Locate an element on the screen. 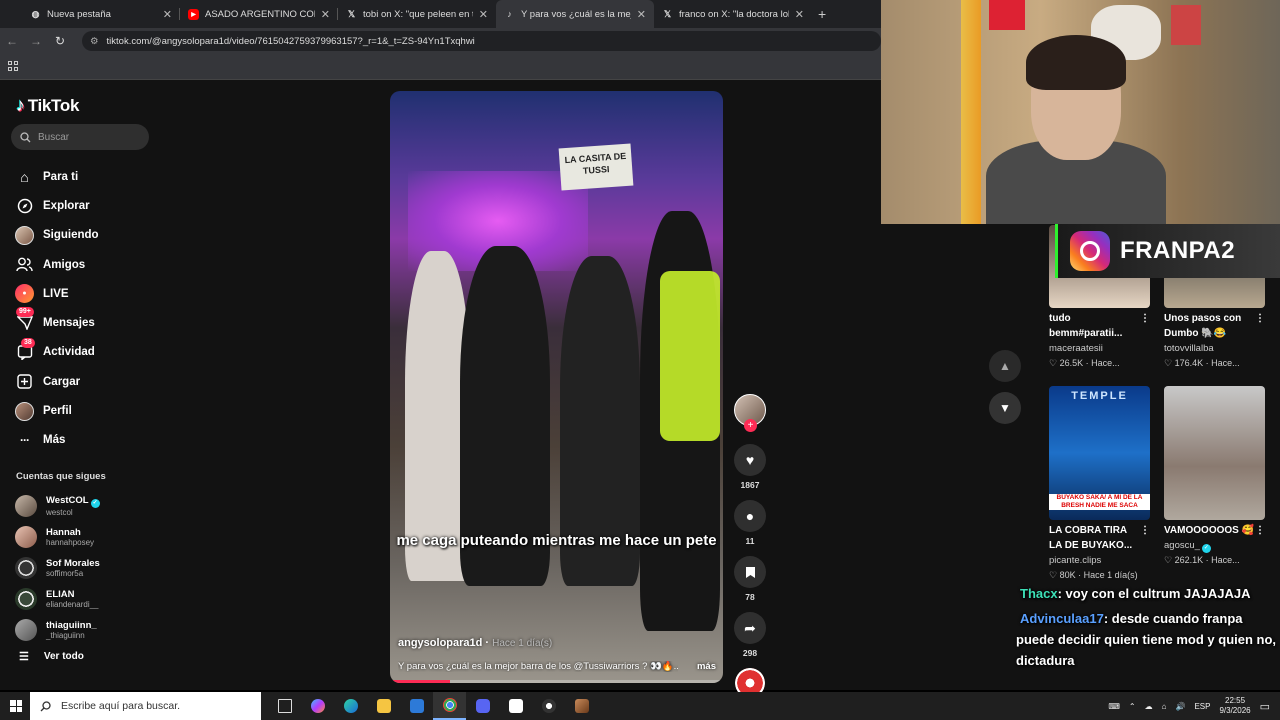 The image size is (1280, 720). browser-tab-active: ♪ Y para vos ¿cuál es la mejor barra ✕ is located at coordinates (575, 14).